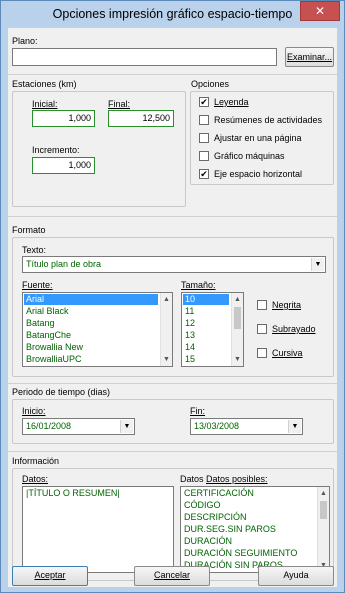  Describe the element at coordinates (44, 84) in the screenshot. I see `estaciones-title: Estaciones (km)` at that location.